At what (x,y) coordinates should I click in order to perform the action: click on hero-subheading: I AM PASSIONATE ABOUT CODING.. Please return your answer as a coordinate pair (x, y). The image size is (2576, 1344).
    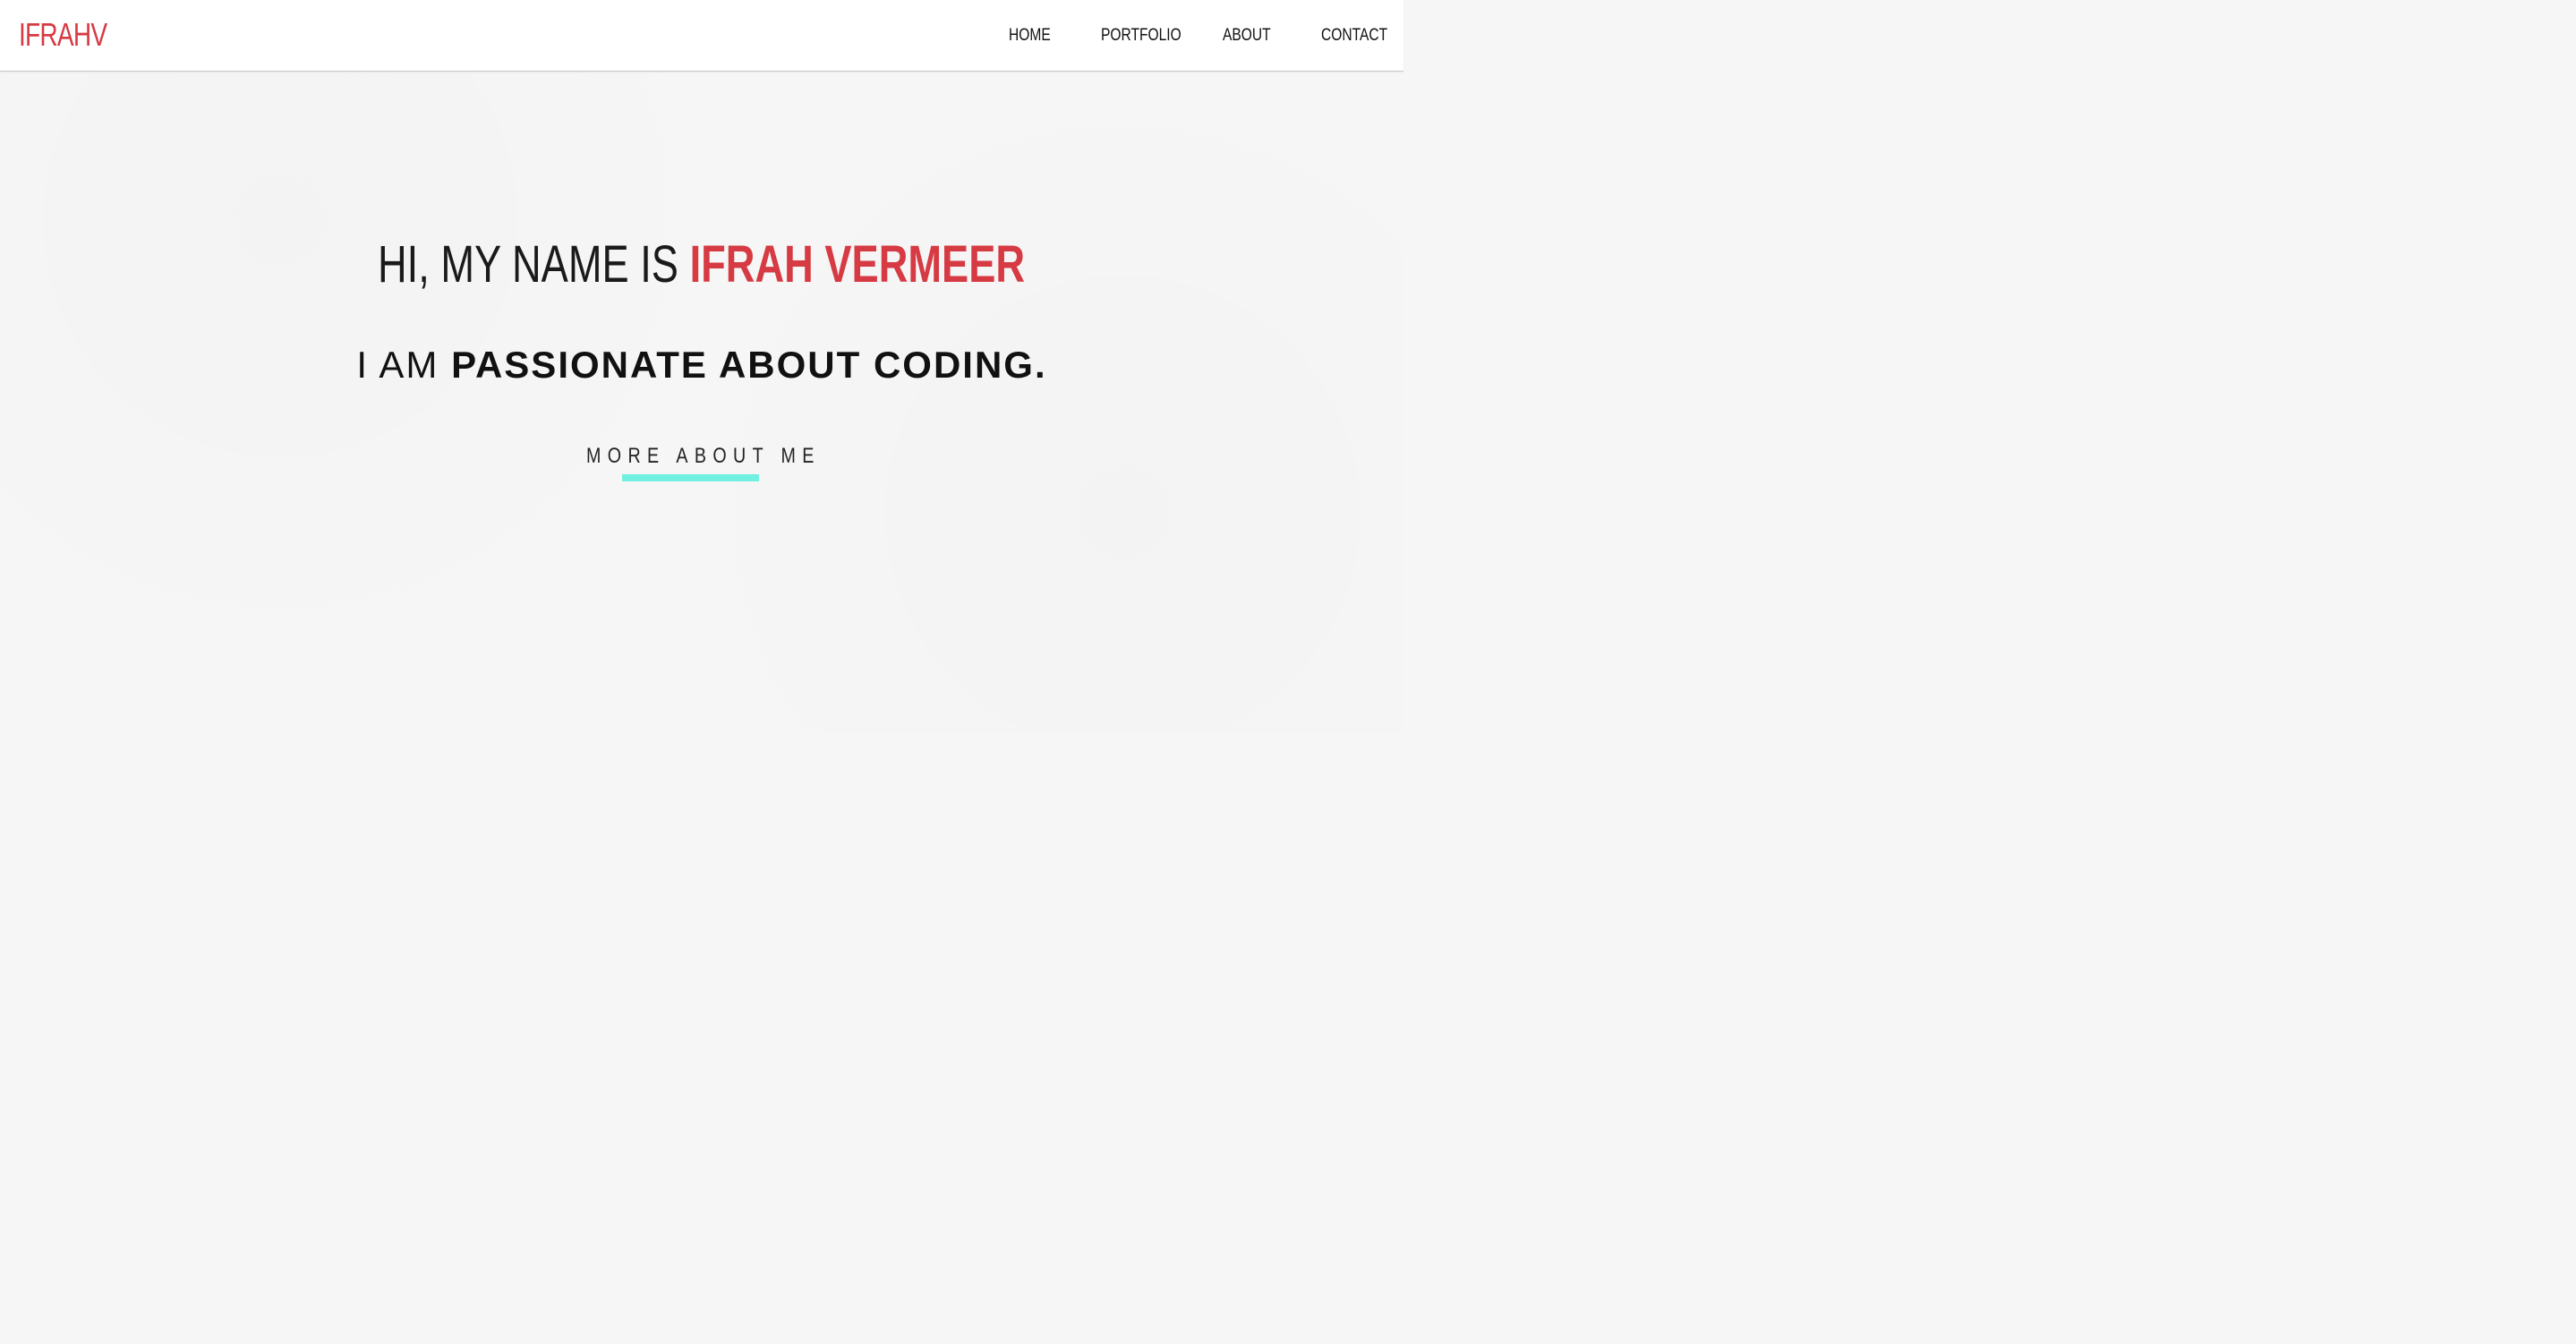
    Looking at the image, I should click on (701, 365).